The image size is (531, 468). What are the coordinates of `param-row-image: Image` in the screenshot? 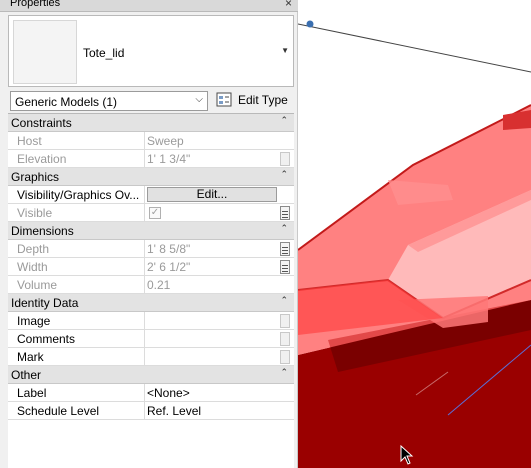 It's located at (151, 321).